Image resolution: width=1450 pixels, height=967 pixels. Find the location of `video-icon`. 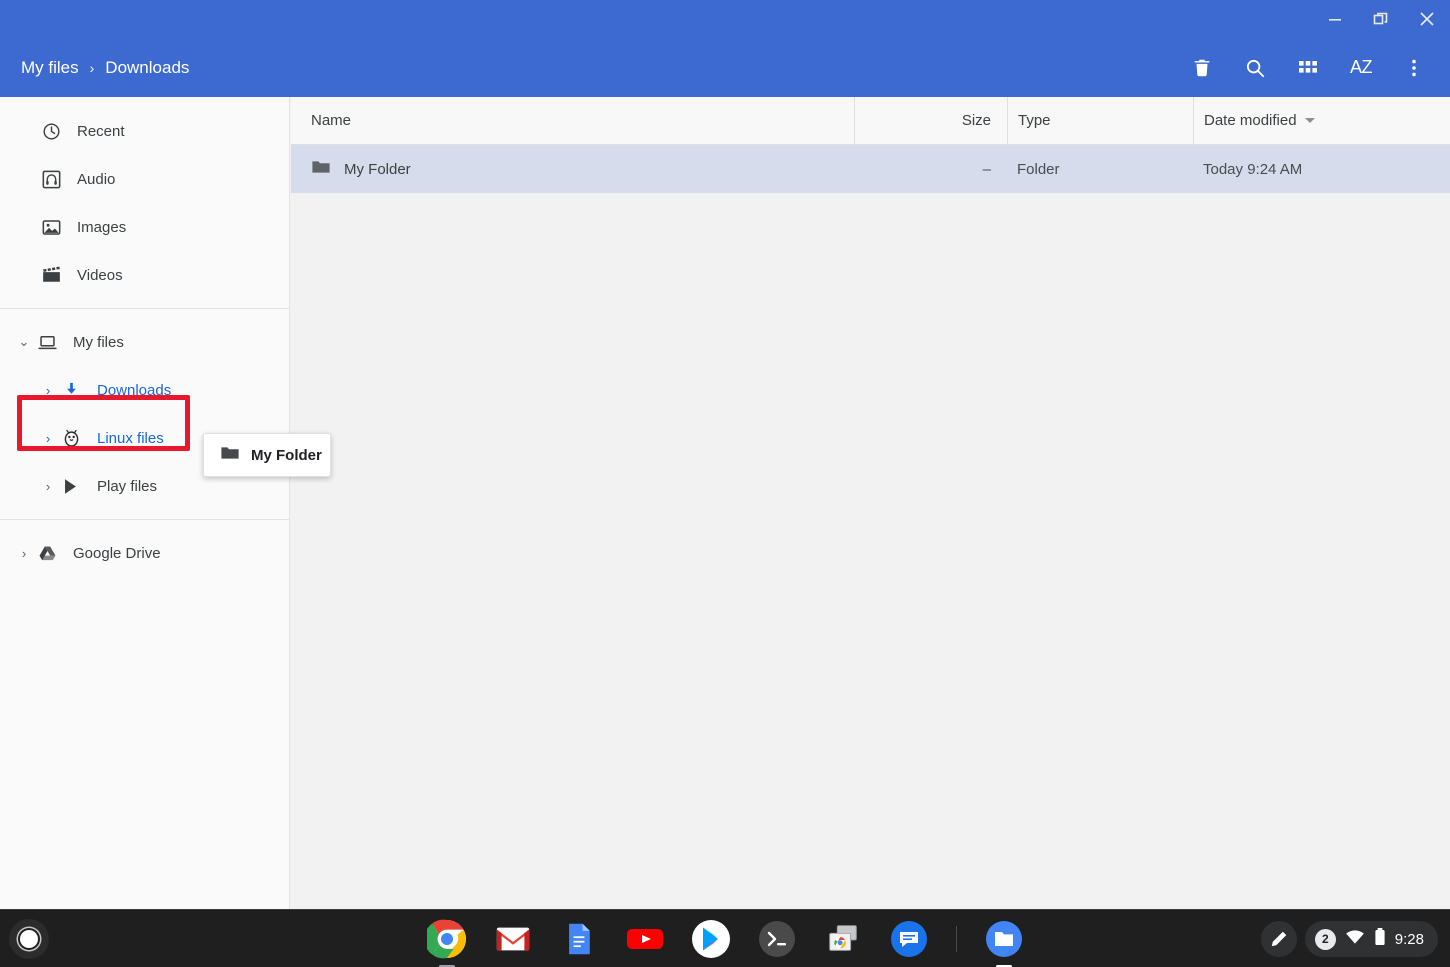

video-icon is located at coordinates (51, 275).